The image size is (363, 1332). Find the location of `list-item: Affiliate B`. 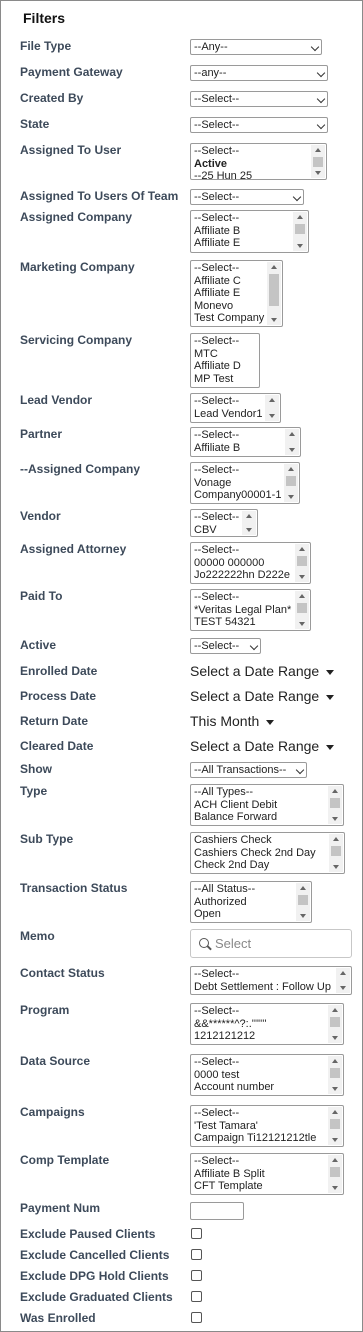

list-item: Affiliate B is located at coordinates (251, 231).